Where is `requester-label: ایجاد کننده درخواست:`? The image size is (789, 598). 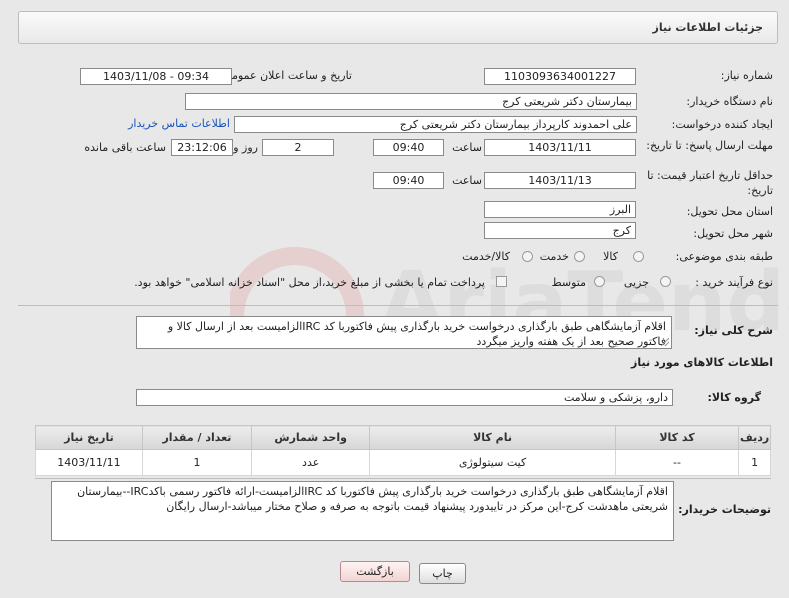
requester-label: ایجاد کننده درخواست: is located at coordinates (722, 124).